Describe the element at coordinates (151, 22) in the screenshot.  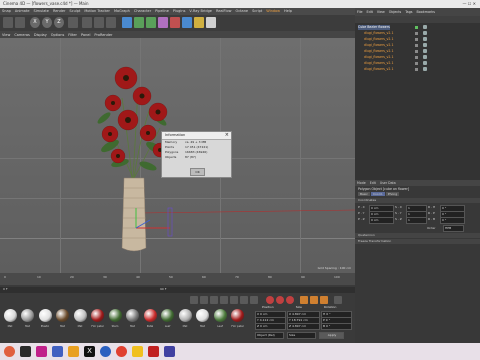
I see `subdivision-icon` at that location.